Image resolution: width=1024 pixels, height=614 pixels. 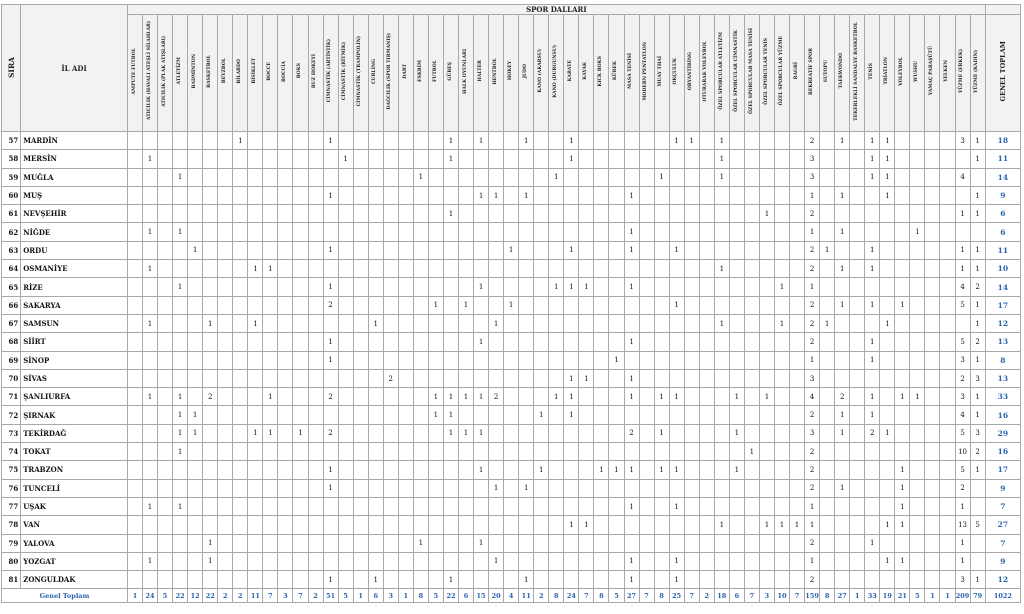 I want to click on genel-toplam-label: GENEL TOPLAM, so click(x=1002, y=71).